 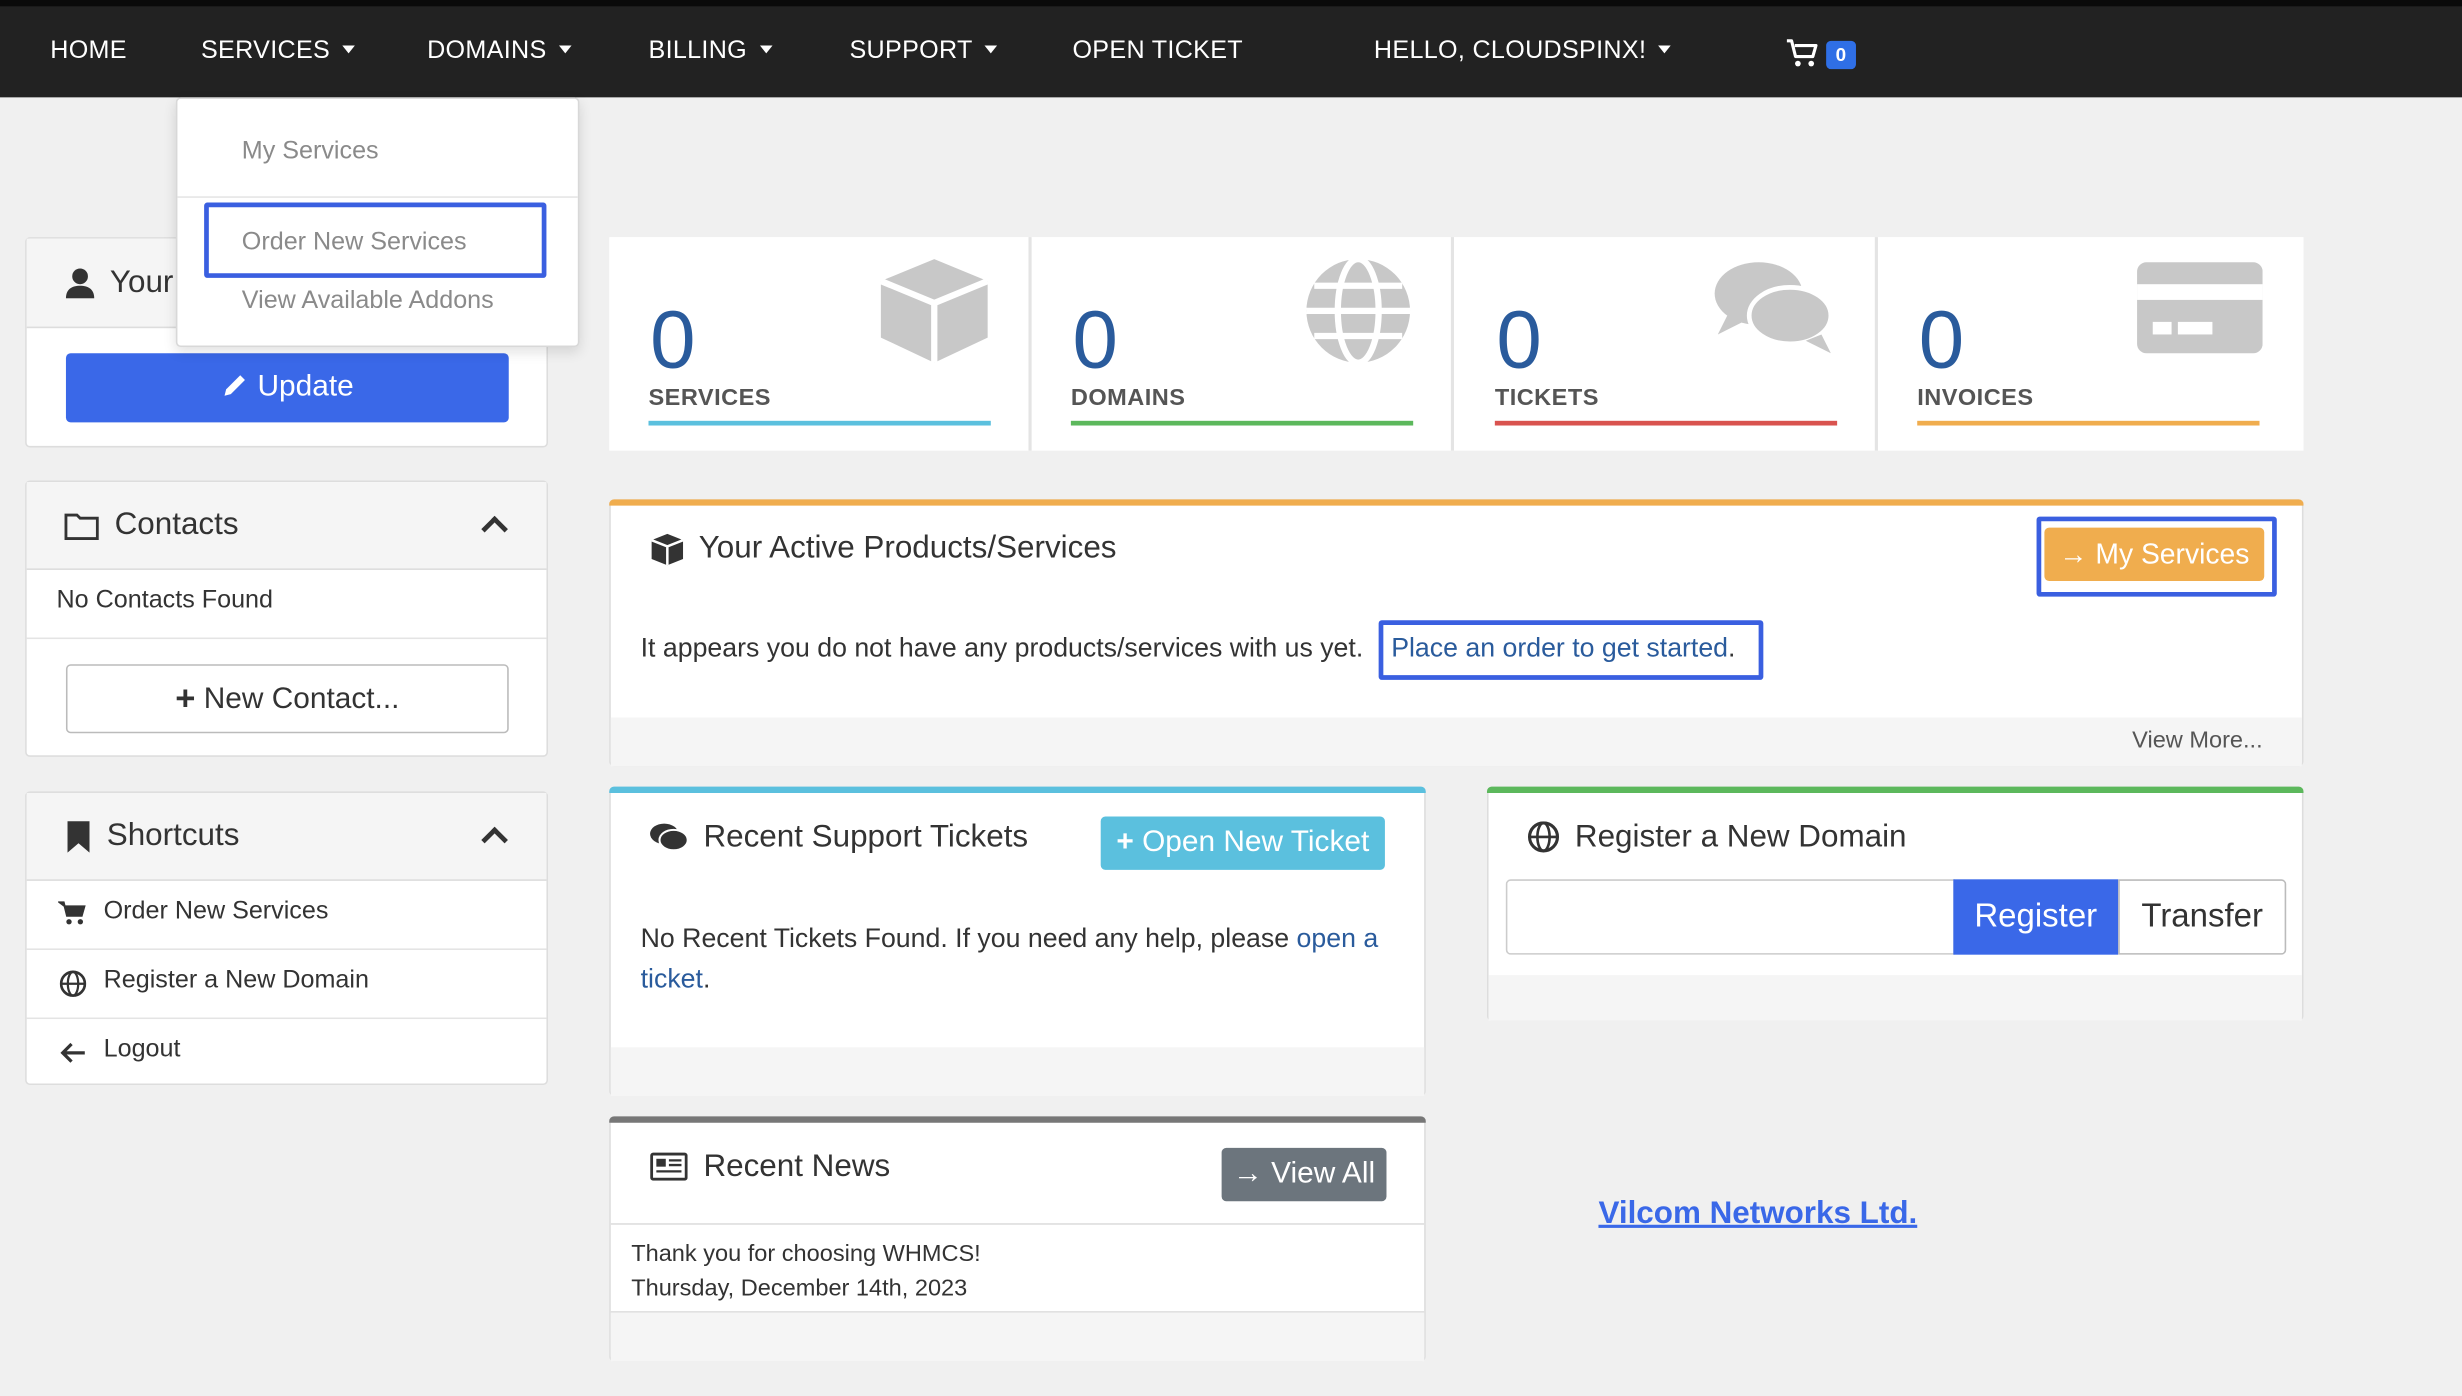 I want to click on shortcuts-panel-header: Shortcuts, so click(x=286, y=836).